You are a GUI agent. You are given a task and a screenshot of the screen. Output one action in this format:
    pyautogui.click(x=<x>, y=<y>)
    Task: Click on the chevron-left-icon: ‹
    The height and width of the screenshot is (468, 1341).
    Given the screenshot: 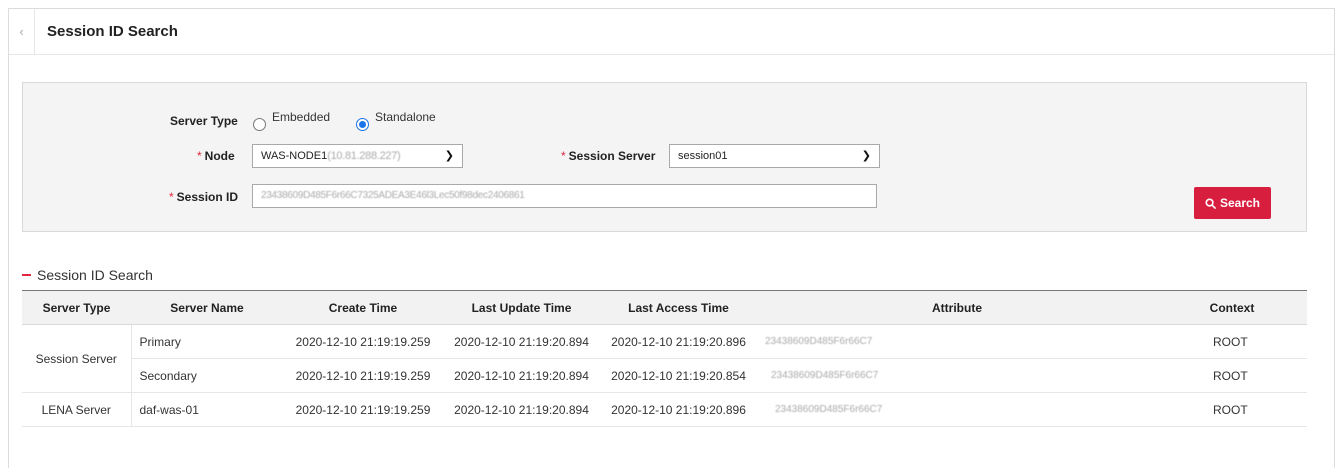 What is the action you would take?
    pyautogui.click(x=22, y=32)
    